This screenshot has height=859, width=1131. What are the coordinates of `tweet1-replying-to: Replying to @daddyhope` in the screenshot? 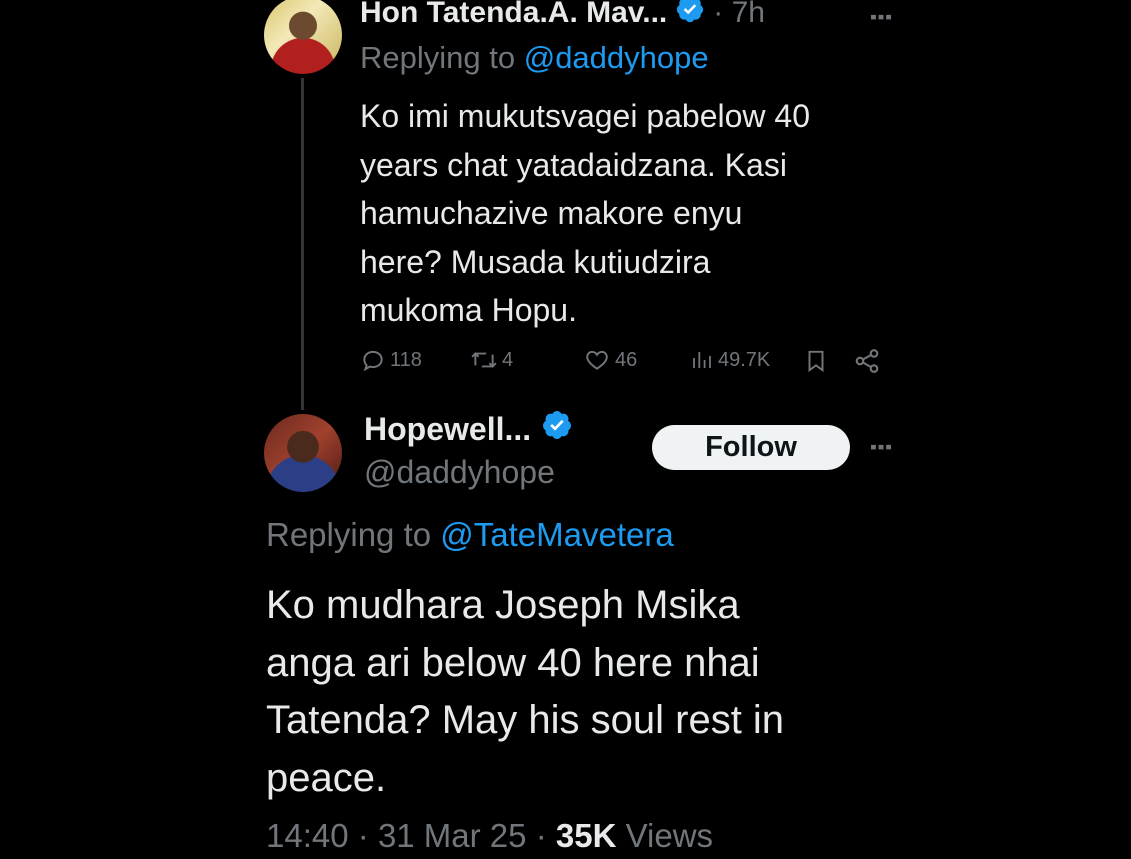 It's located at (534, 58).